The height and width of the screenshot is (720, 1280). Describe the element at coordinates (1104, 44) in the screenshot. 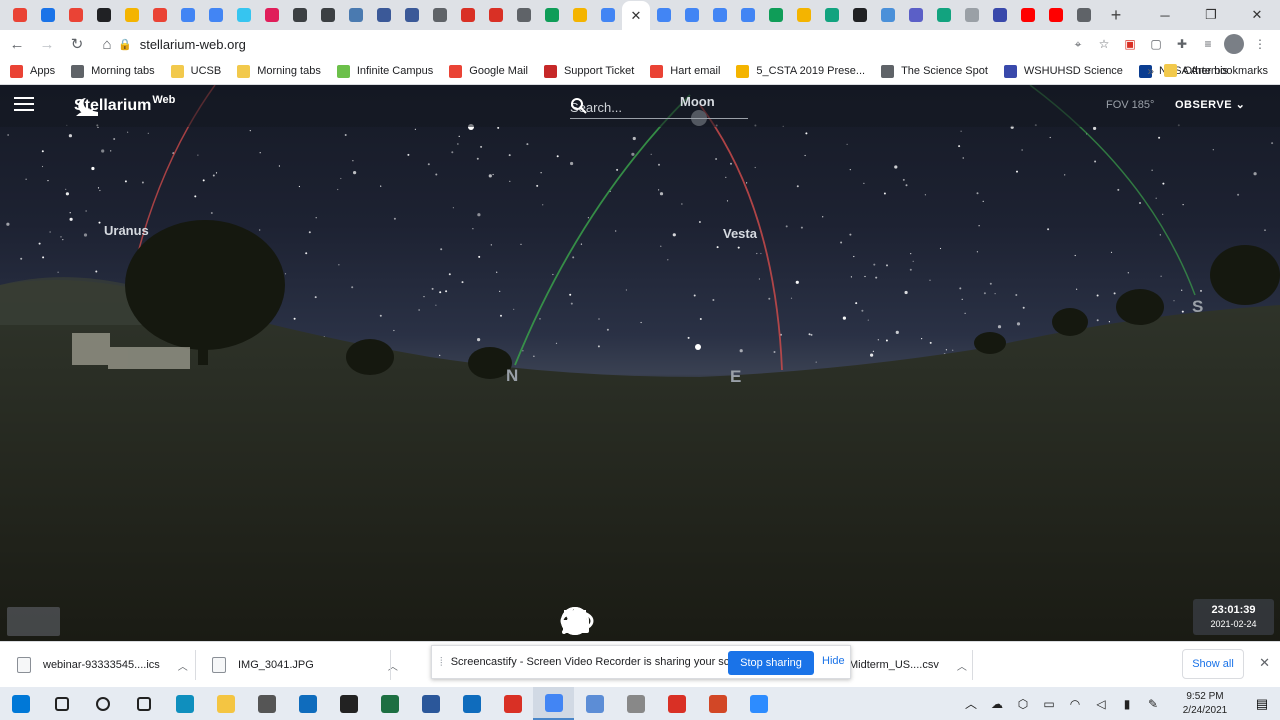

I see `bookmark-star-icon: ☆` at that location.